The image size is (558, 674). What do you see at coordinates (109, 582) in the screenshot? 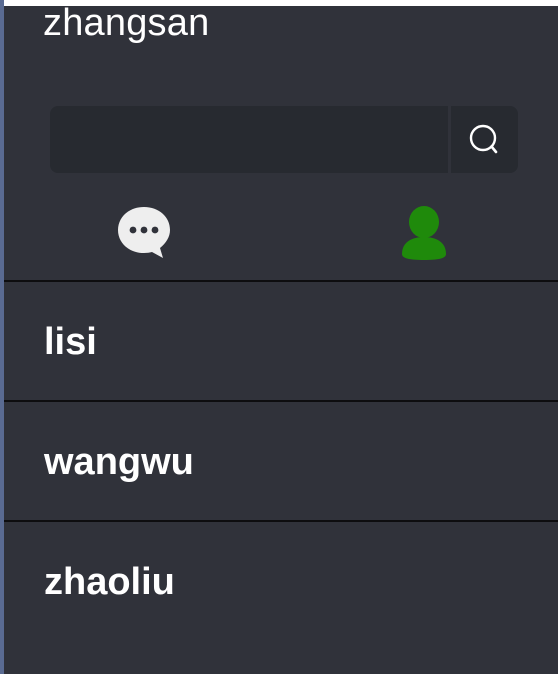
I see `contact-name: zhaoliu` at bounding box center [109, 582].